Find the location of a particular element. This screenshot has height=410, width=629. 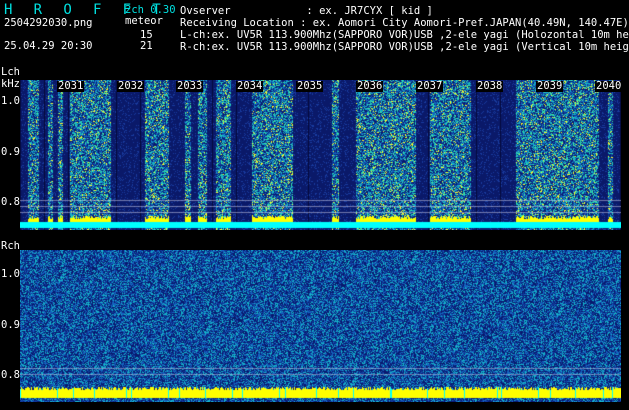

hour-label-2037: 2037 is located at coordinates (430, 86).